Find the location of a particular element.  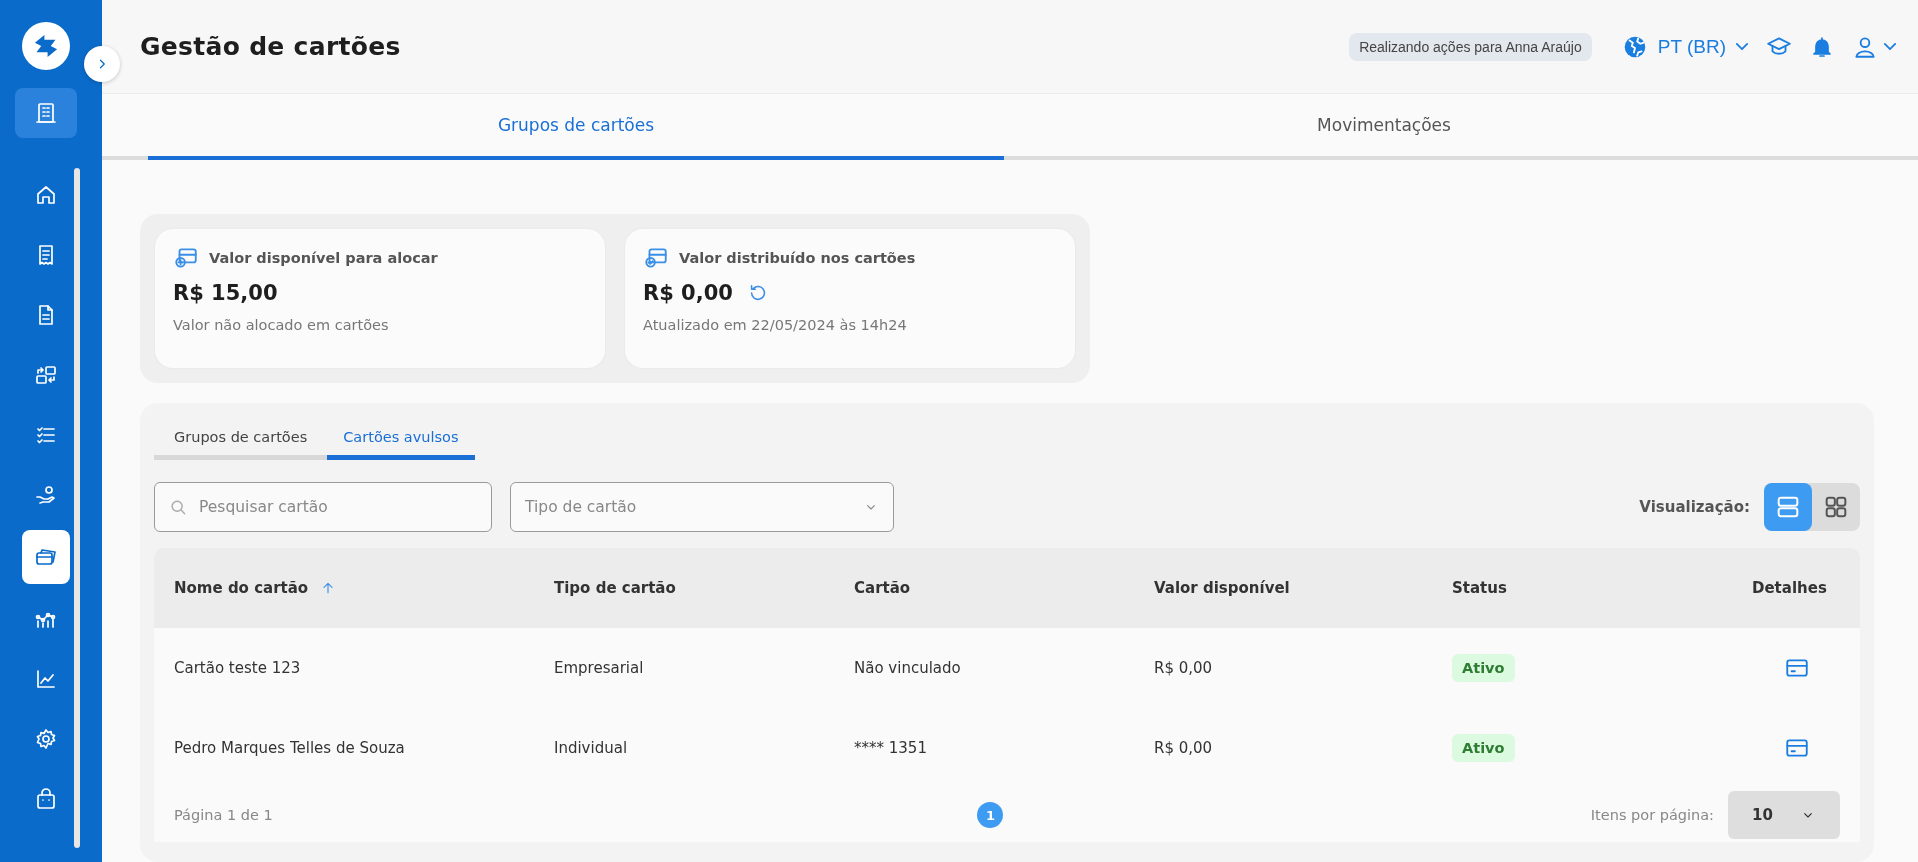

logo-icon is located at coordinates (46, 46).